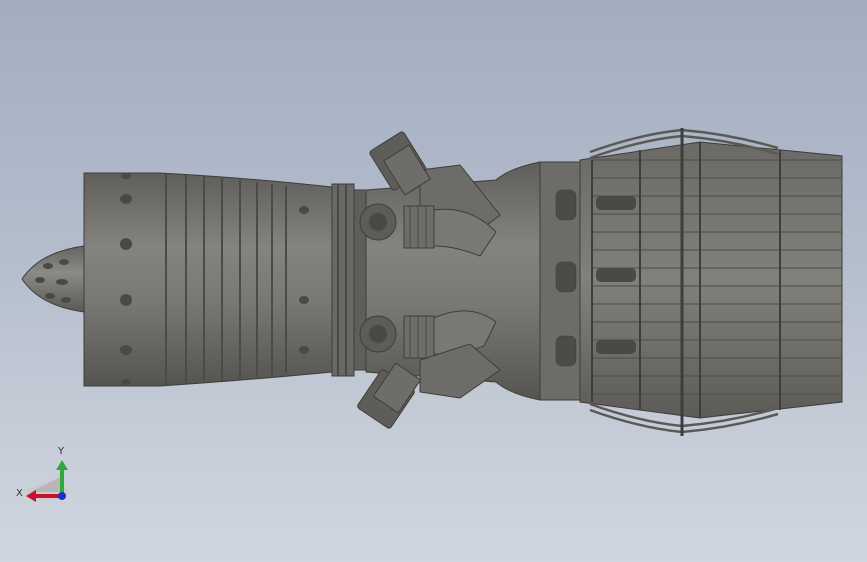  I want to click on y-axis-label: Y, so click(61, 451).